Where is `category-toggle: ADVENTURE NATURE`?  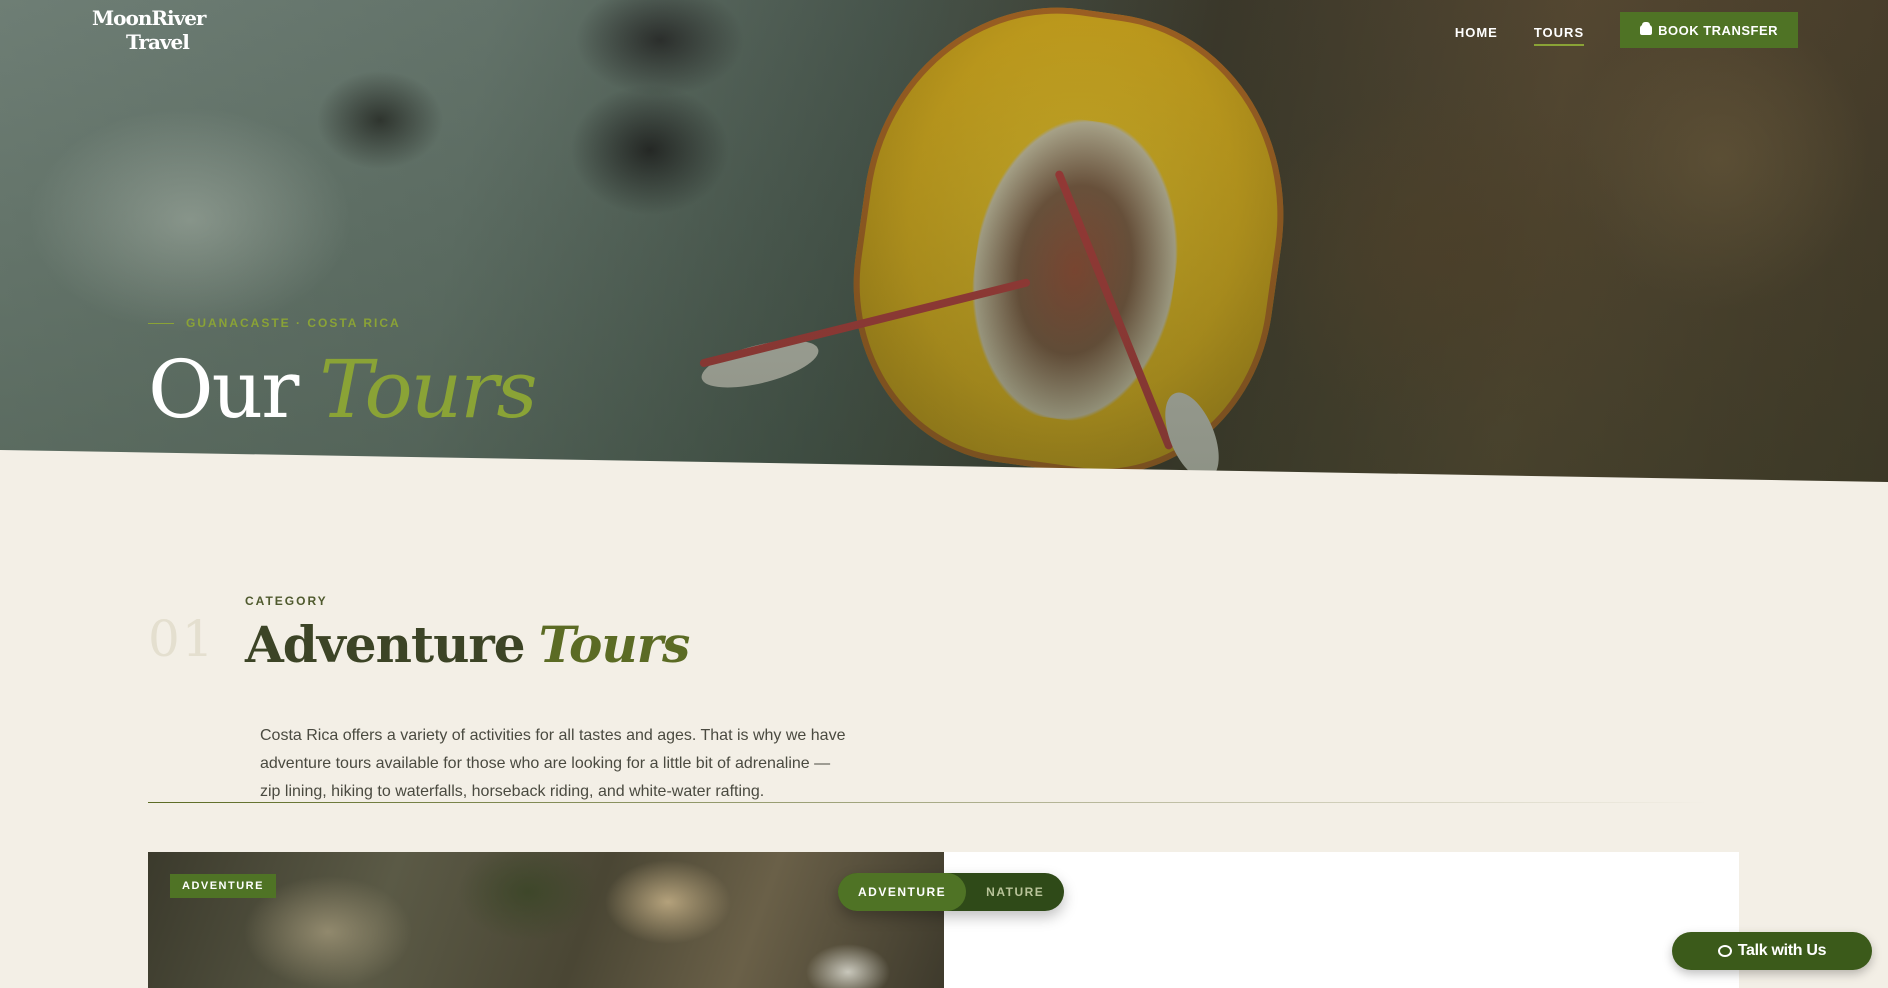
category-toggle: ADVENTURE NATURE is located at coordinates (951, 892).